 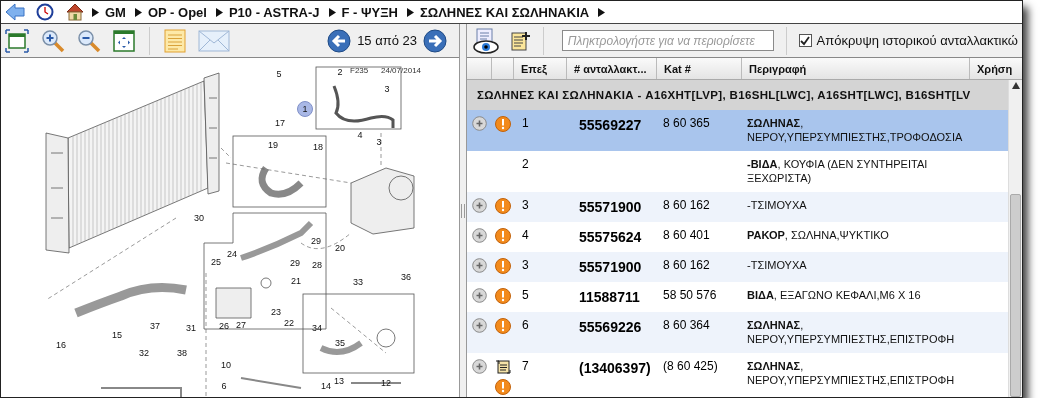 What do you see at coordinates (226, 365) in the screenshot?
I see `callout-number: 10` at bounding box center [226, 365].